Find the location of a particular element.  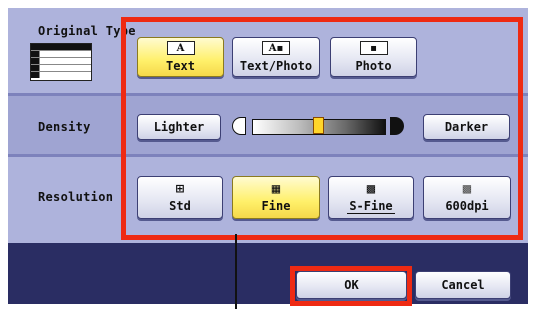

original-thumbnail-icon is located at coordinates (61, 62).